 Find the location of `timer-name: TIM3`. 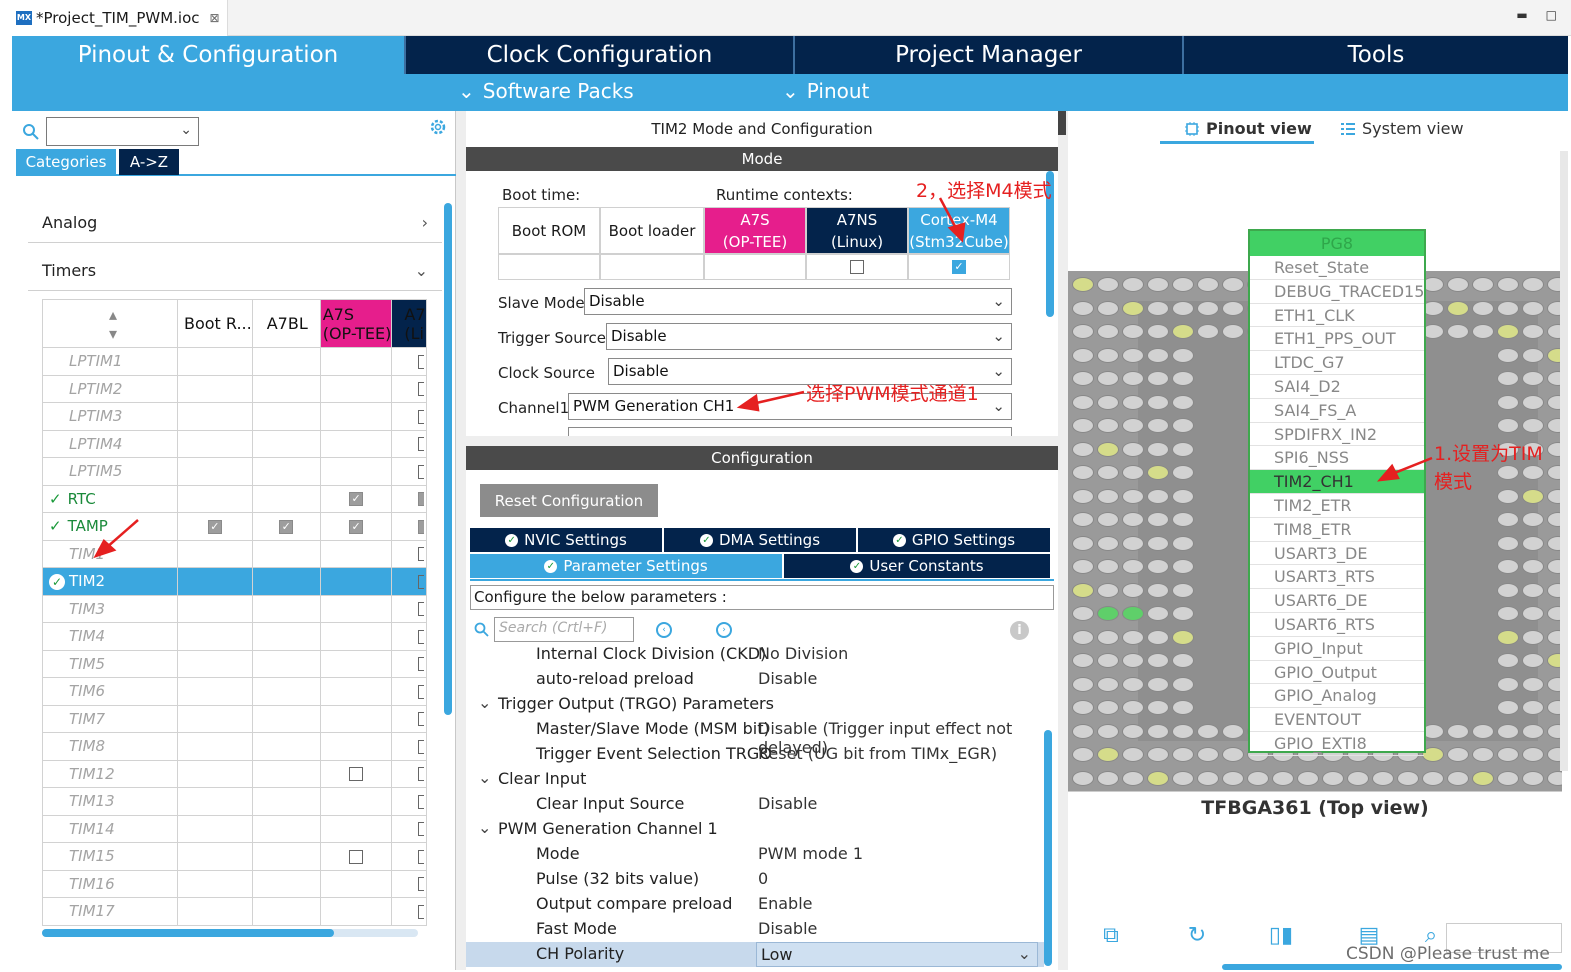

timer-name: TIM3 is located at coordinates (110, 608).